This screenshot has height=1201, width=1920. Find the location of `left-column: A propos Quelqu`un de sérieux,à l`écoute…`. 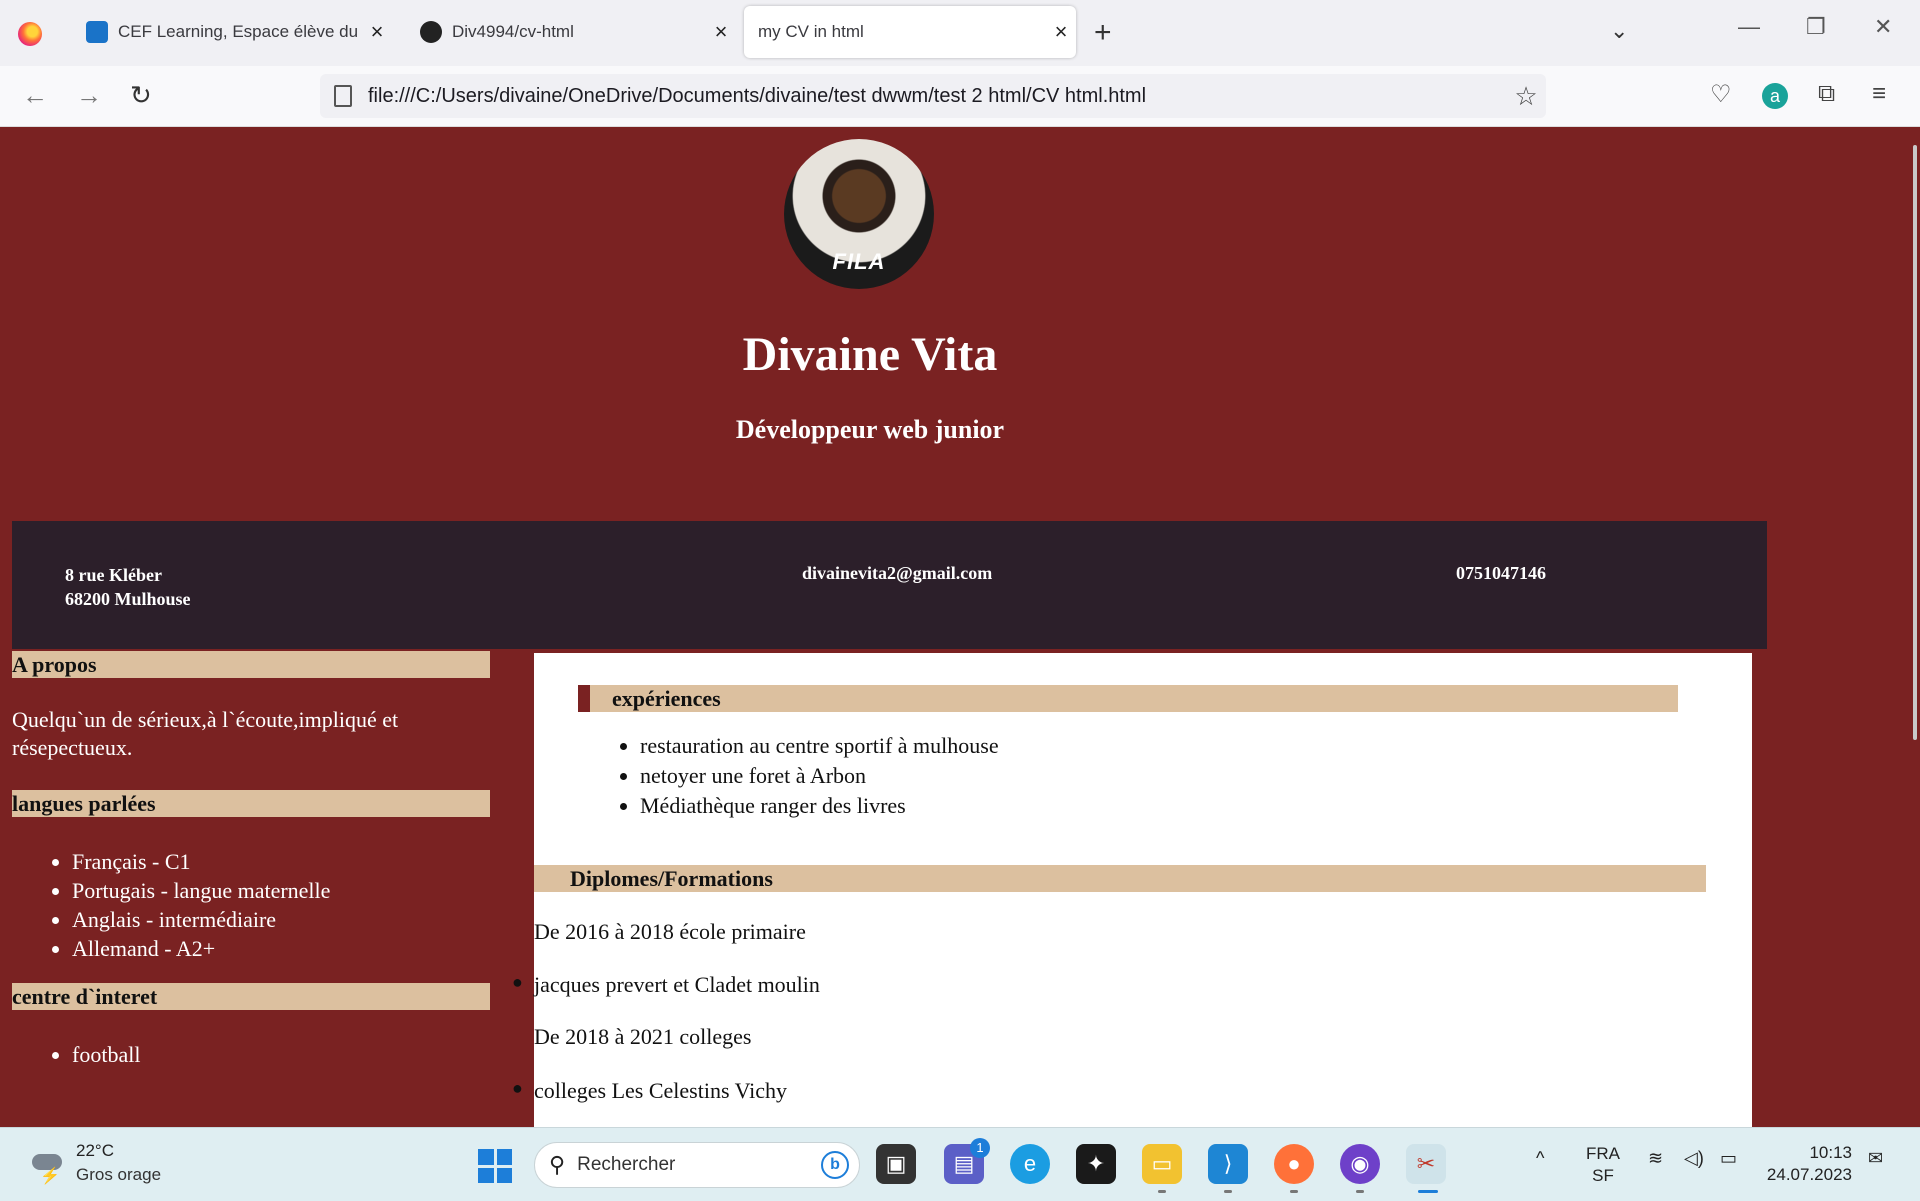

left-column: A propos Quelqu`un de sérieux,à l`écoute… is located at coordinates (251, 870).